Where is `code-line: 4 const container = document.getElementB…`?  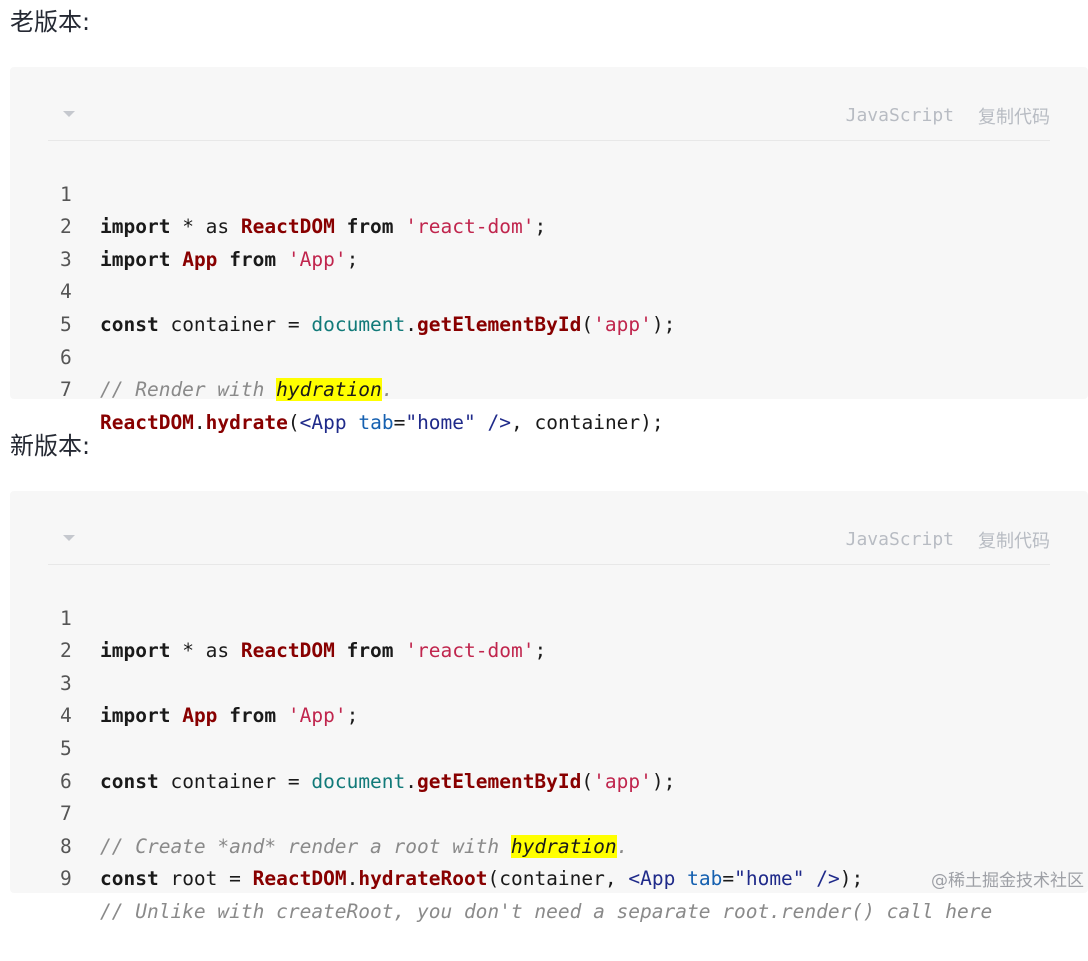
code-line: 4 const container = document.getElementB… is located at coordinates (342, 290).